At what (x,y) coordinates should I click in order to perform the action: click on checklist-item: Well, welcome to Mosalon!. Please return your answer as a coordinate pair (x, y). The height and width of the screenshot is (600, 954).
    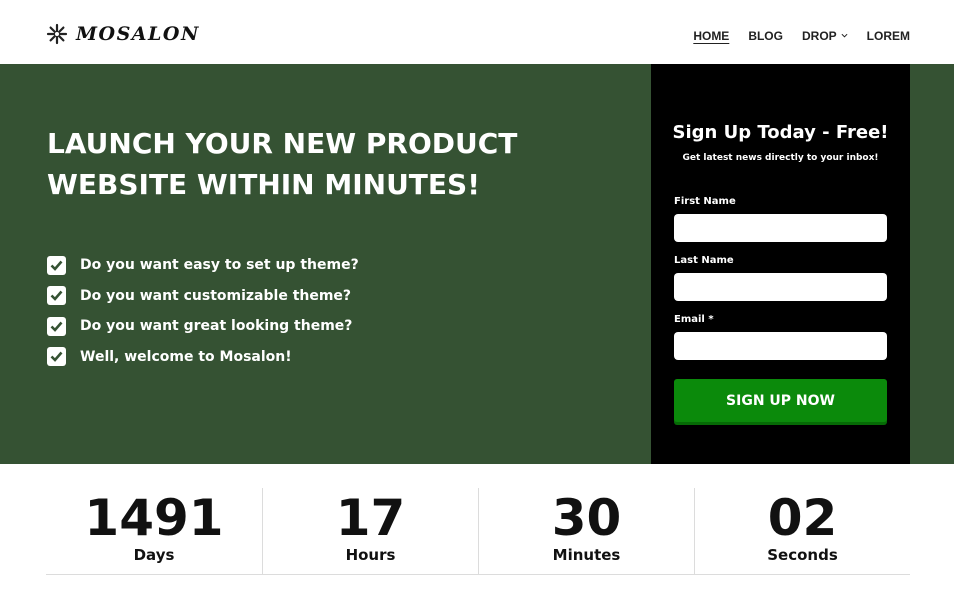
    Looking at the image, I should click on (203, 357).